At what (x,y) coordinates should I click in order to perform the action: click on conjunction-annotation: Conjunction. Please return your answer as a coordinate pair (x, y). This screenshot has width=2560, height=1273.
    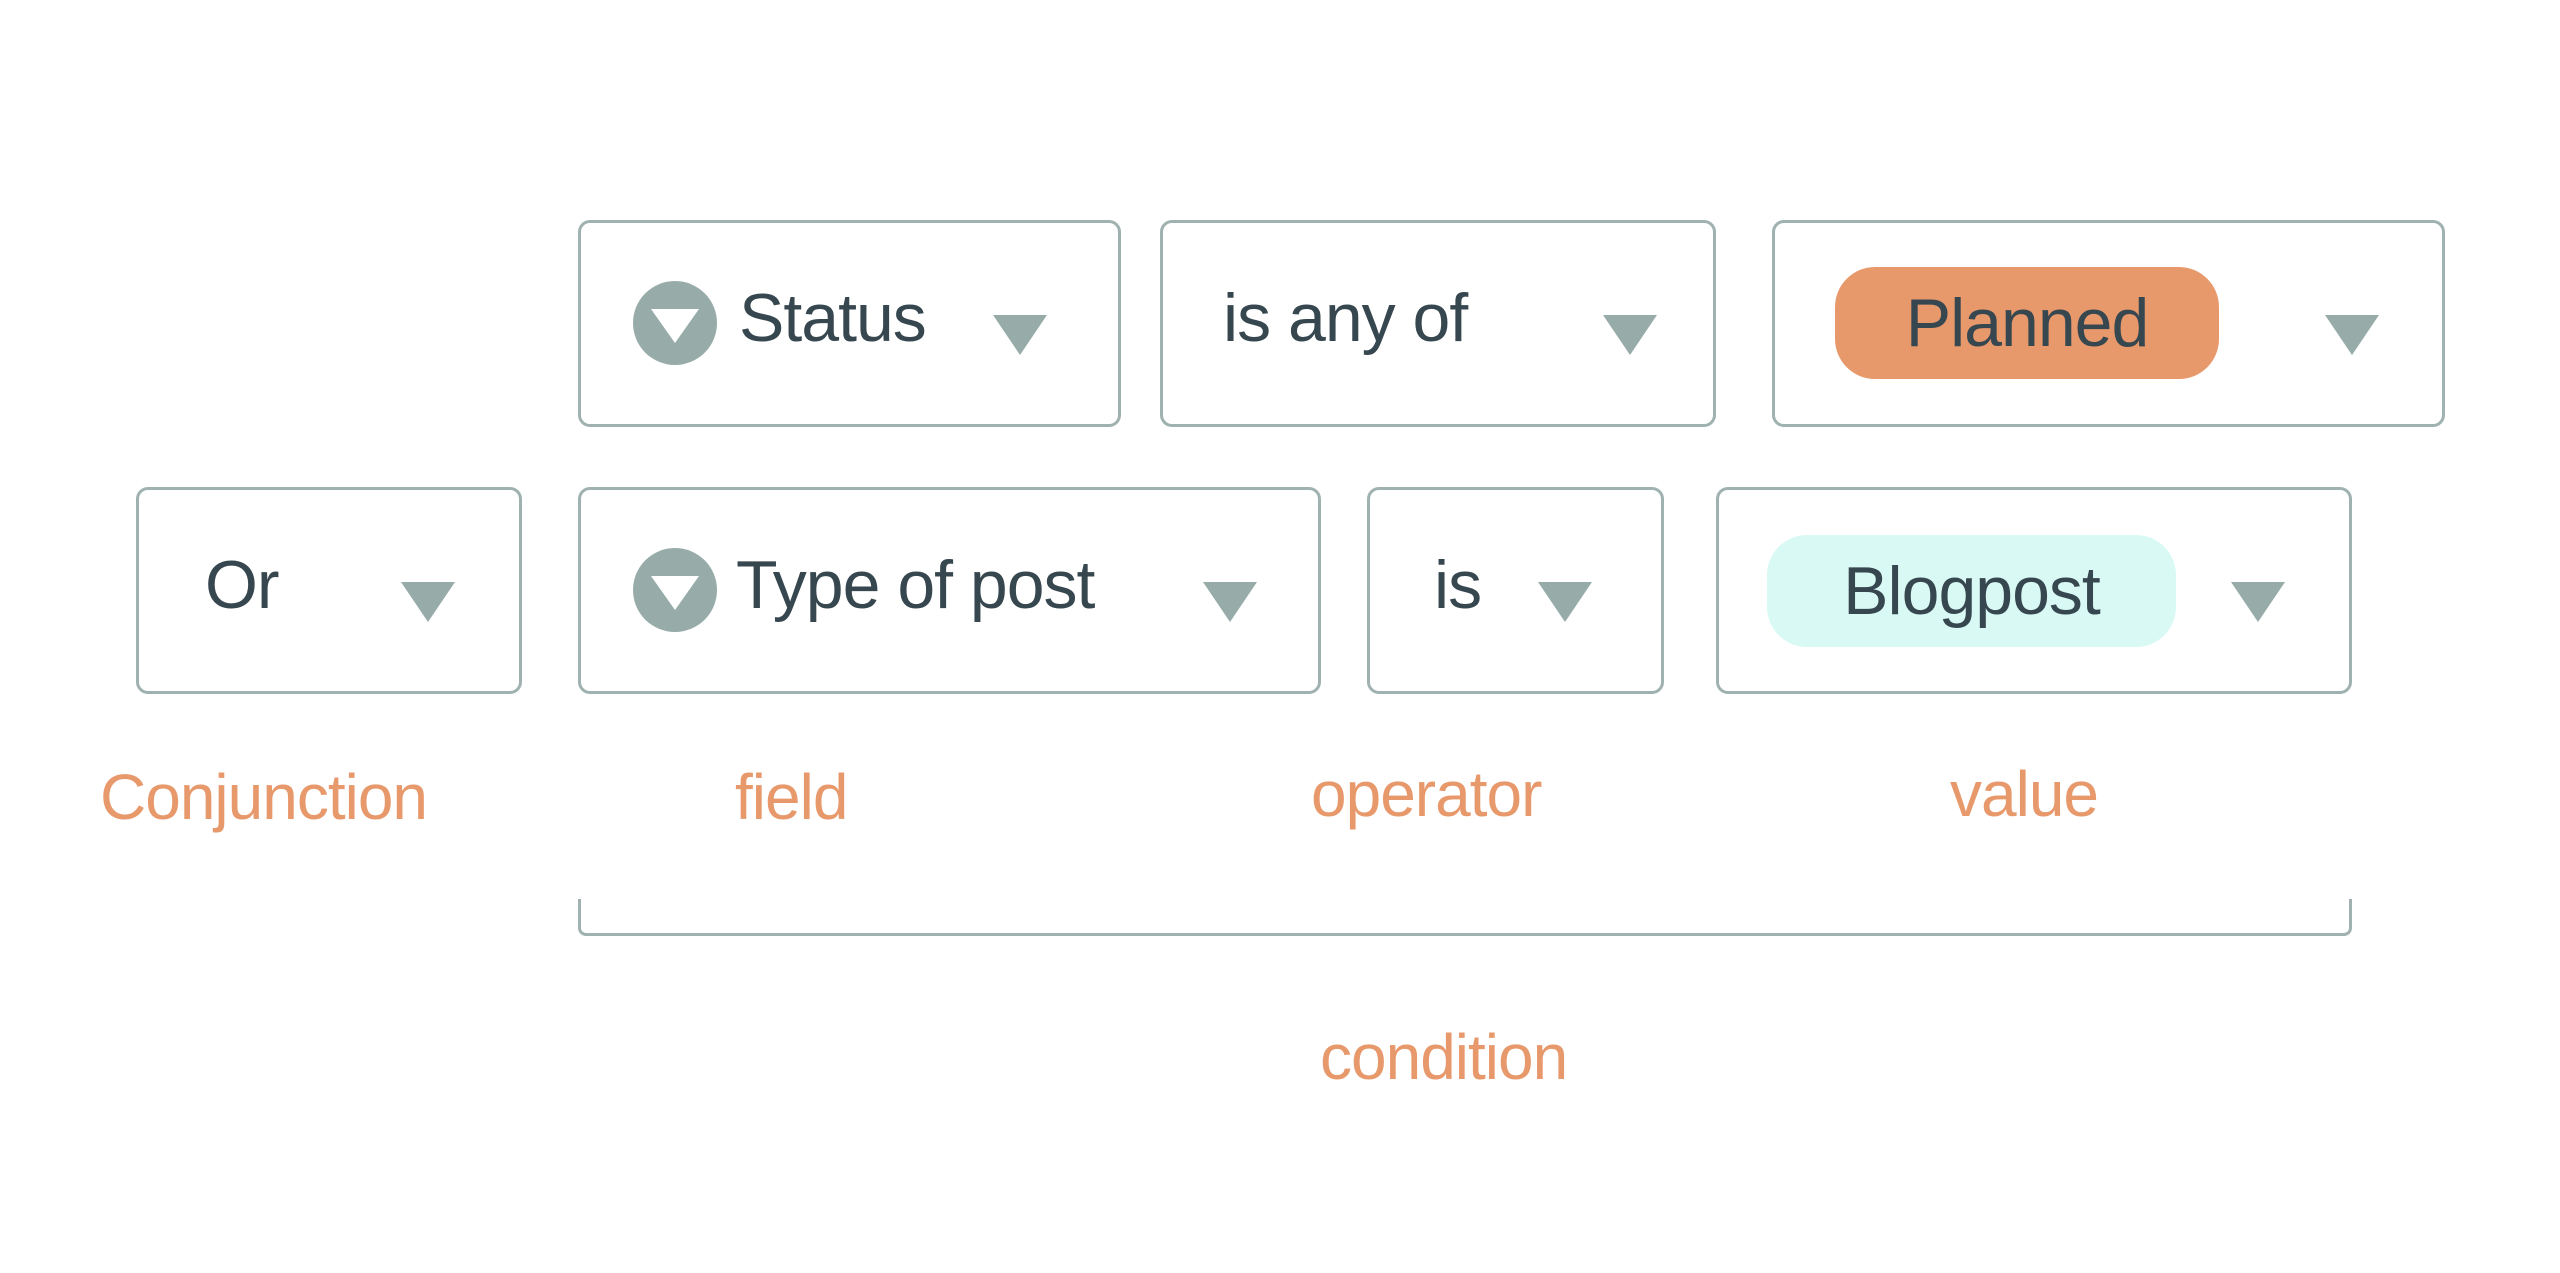
    Looking at the image, I should click on (264, 797).